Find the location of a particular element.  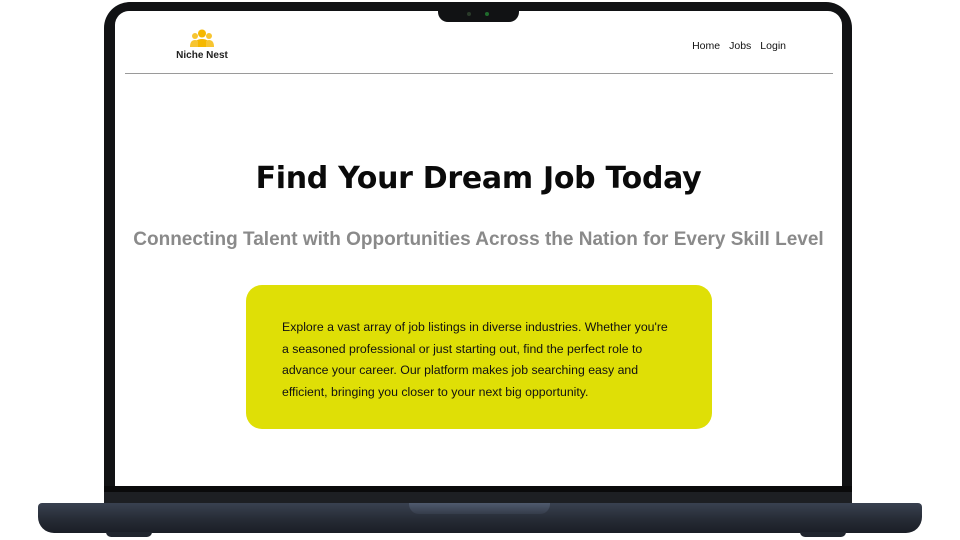

nav-home-link: Home is located at coordinates (706, 46).